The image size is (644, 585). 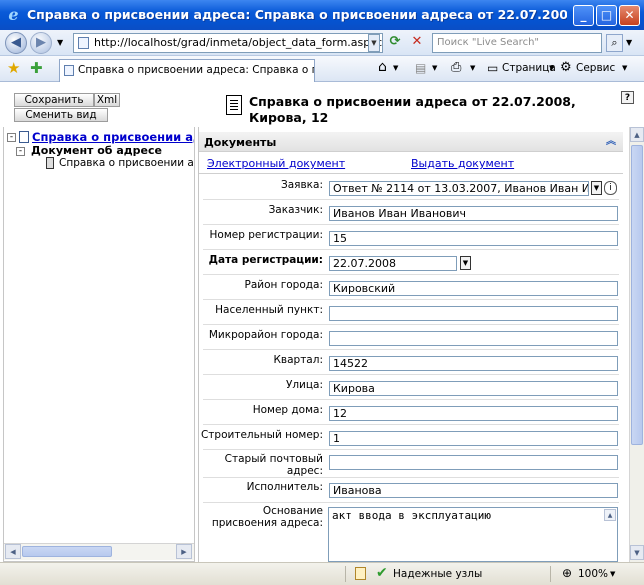 I want to click on feeds-dropdown-icon: ▼, so click(x=434, y=68).